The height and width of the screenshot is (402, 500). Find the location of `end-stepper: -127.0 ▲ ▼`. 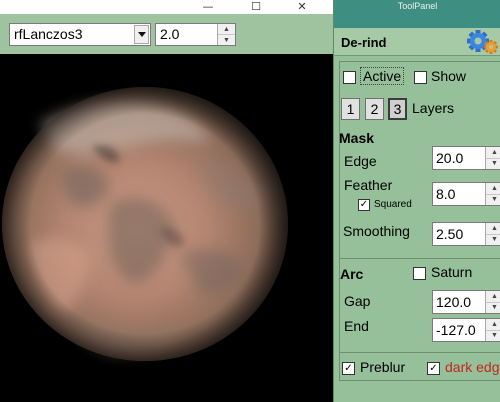

end-stepper: -127.0 ▲ ▼ is located at coordinates (466, 330).